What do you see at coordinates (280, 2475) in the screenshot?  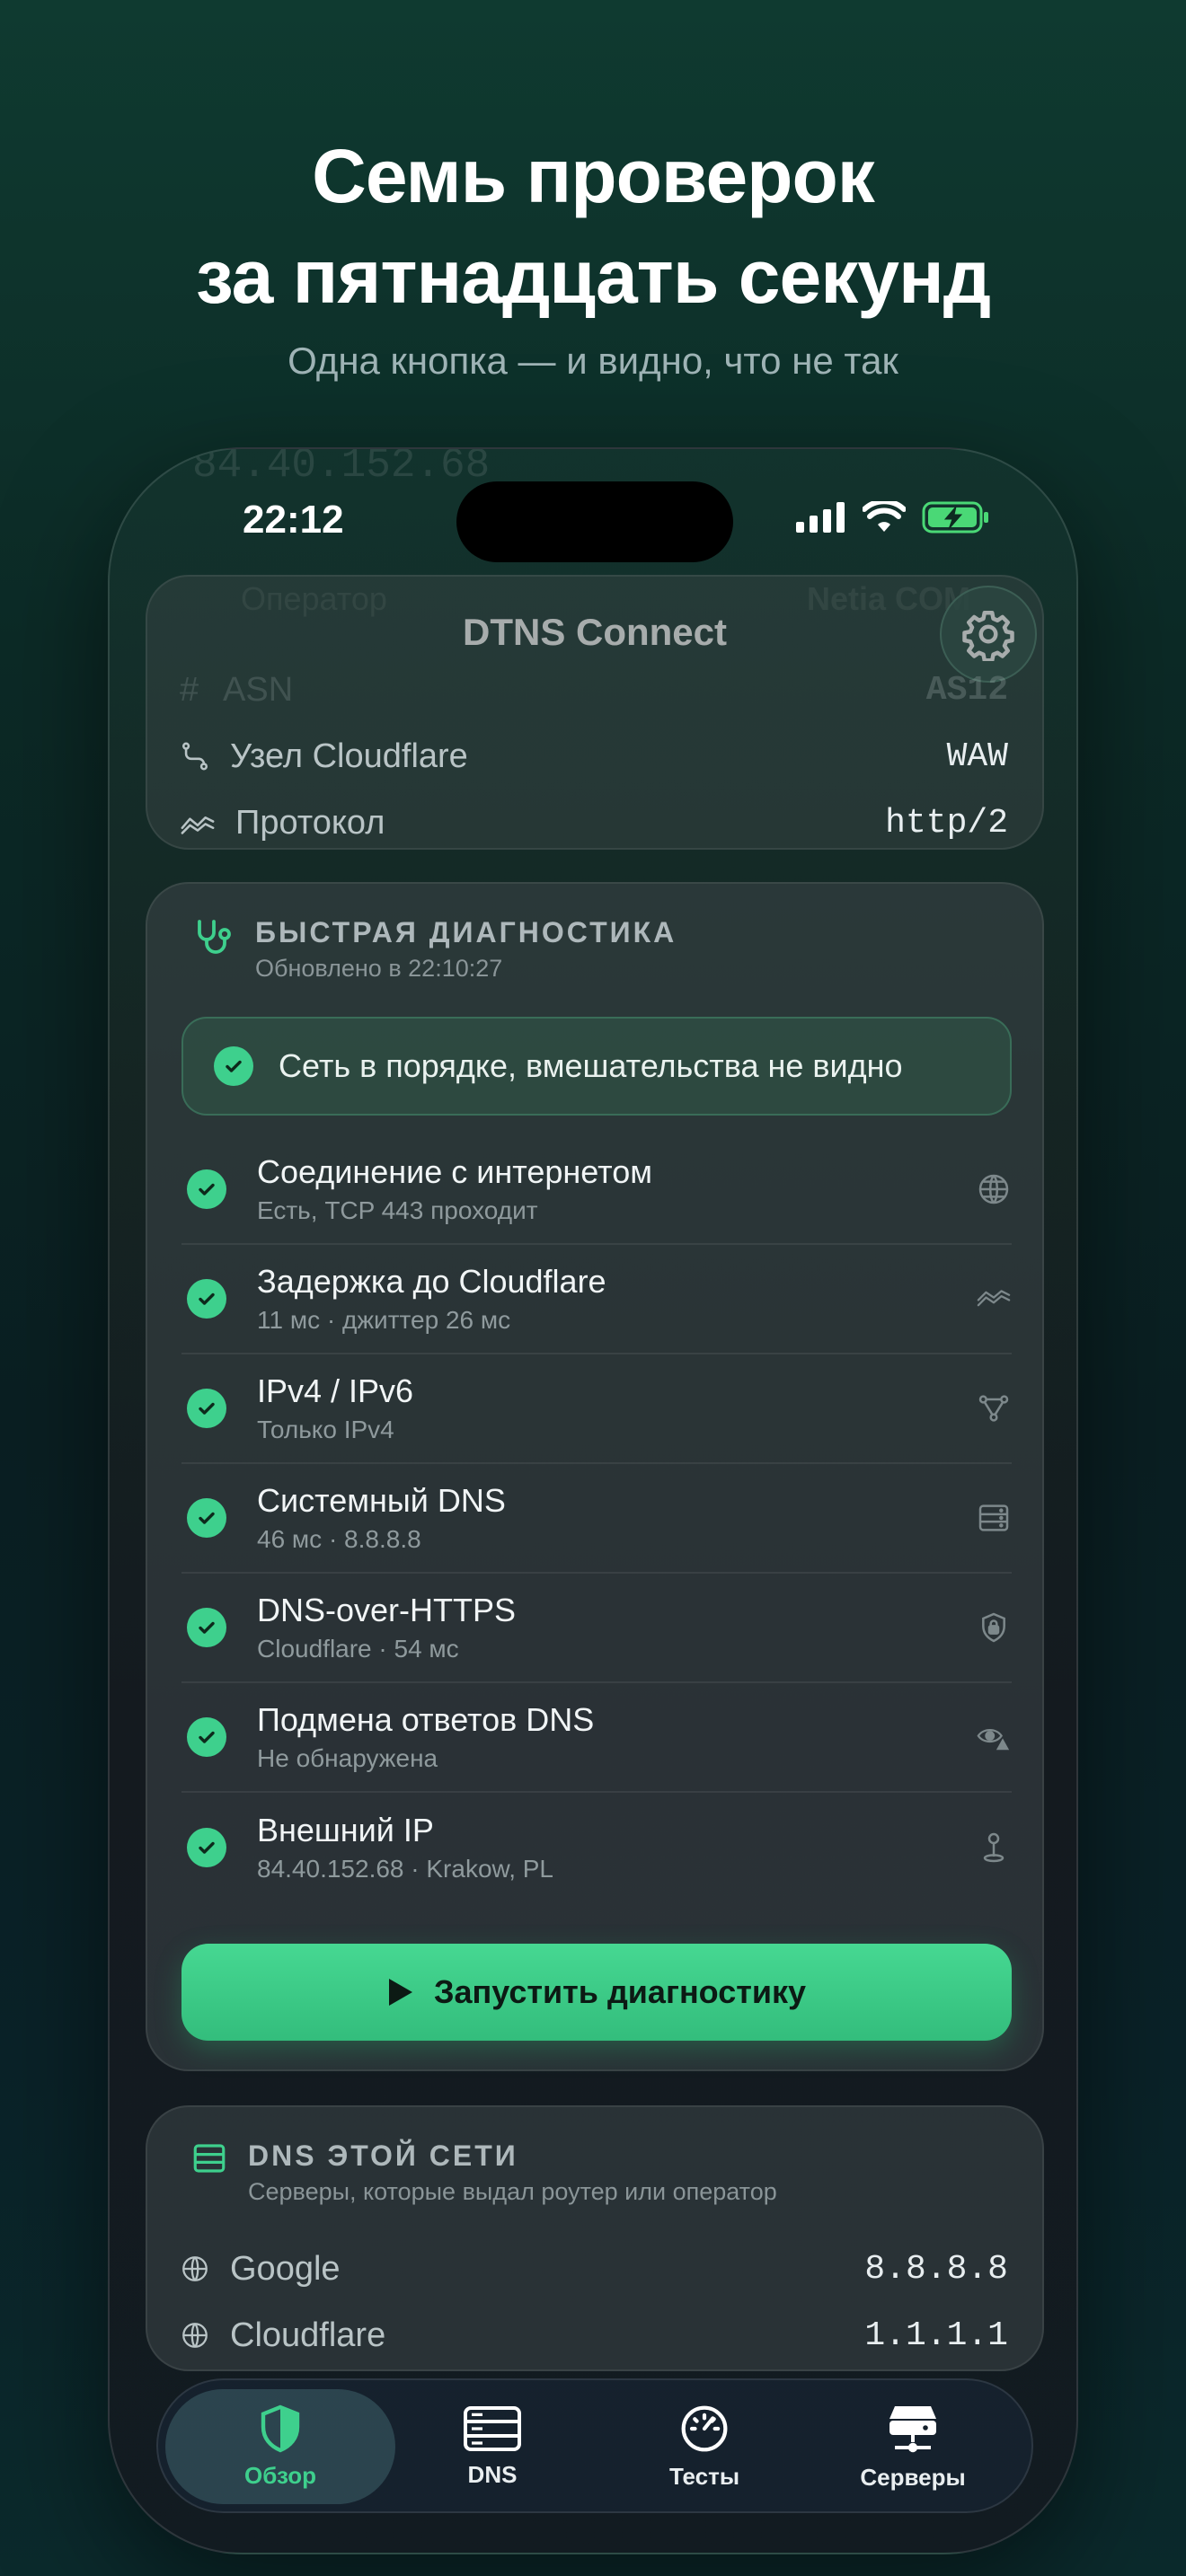 I see `tab-label: Обзор` at bounding box center [280, 2475].